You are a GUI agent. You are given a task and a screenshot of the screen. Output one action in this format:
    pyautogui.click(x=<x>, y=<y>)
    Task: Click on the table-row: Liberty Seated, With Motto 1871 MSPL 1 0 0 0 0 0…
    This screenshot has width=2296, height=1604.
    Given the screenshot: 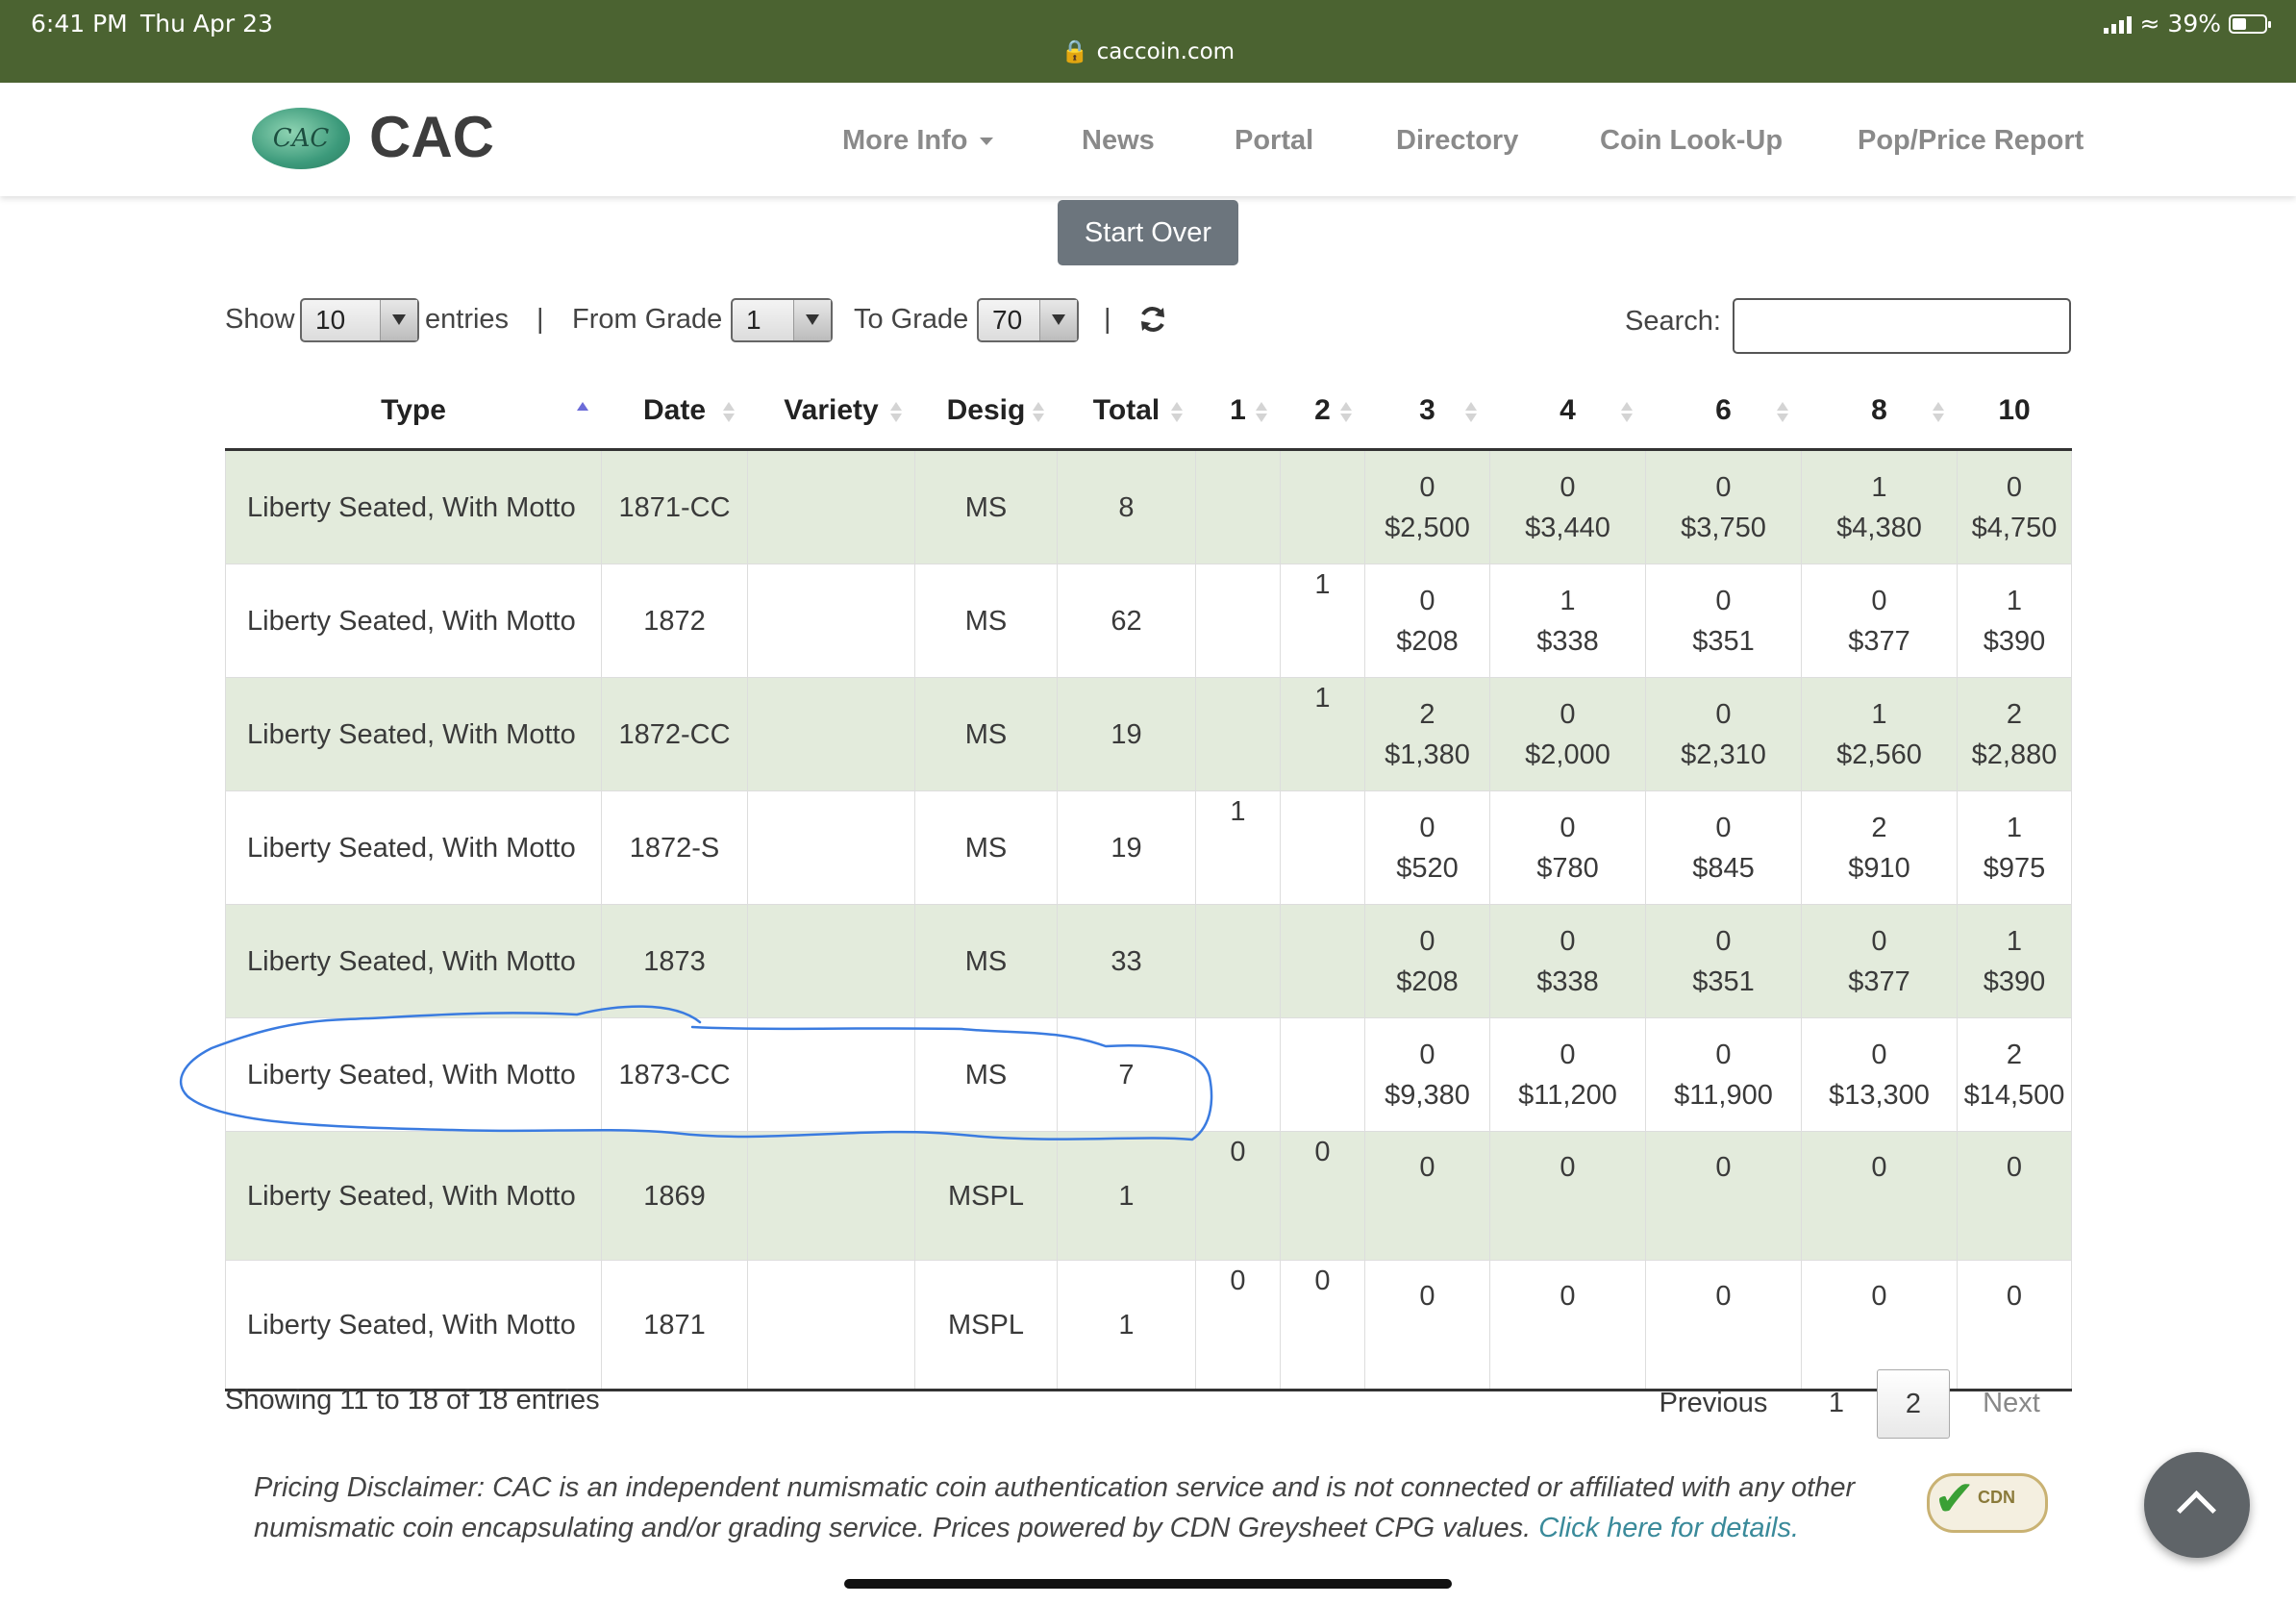 What is the action you would take?
    pyautogui.click(x=1148, y=1325)
    